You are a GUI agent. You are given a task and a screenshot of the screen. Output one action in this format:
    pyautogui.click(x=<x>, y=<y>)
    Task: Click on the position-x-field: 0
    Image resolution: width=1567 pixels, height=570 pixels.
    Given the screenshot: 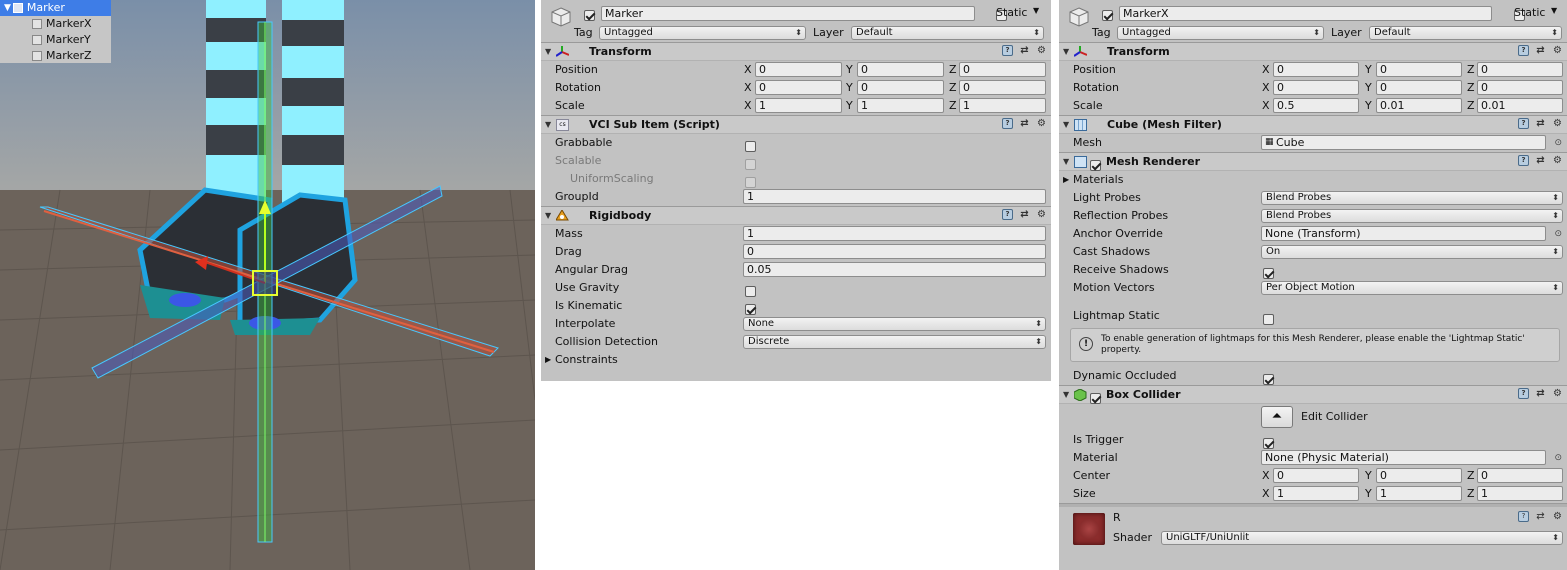 What is the action you would take?
    pyautogui.click(x=798, y=69)
    